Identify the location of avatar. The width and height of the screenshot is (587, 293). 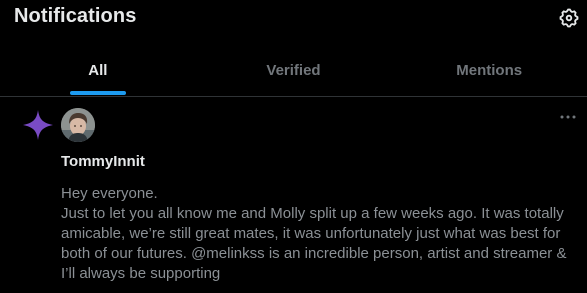
(78, 125).